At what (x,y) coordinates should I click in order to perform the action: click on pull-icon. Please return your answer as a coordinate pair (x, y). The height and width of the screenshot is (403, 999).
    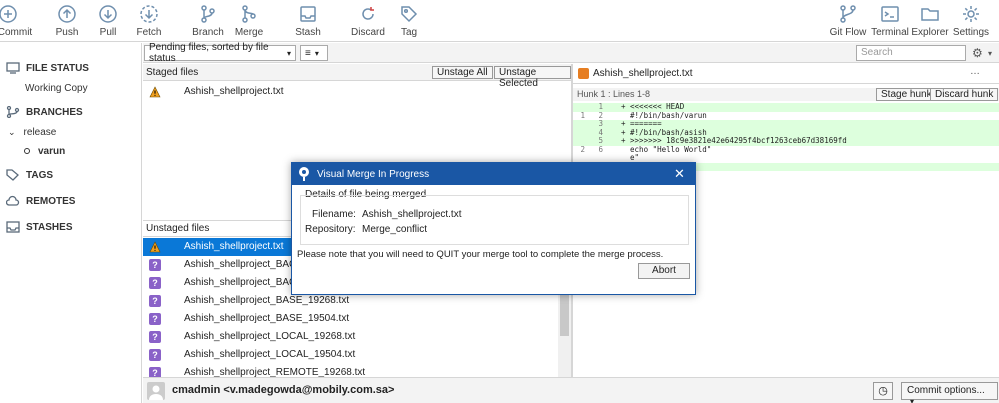
    Looking at the image, I should click on (108, 14).